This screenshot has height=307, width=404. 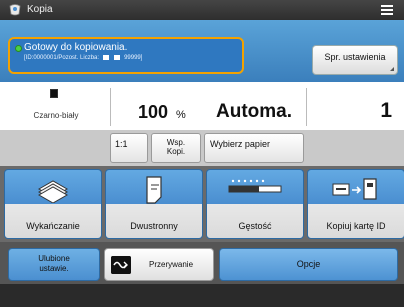 I want to click on density-label: Gęstość, so click(x=255, y=226).